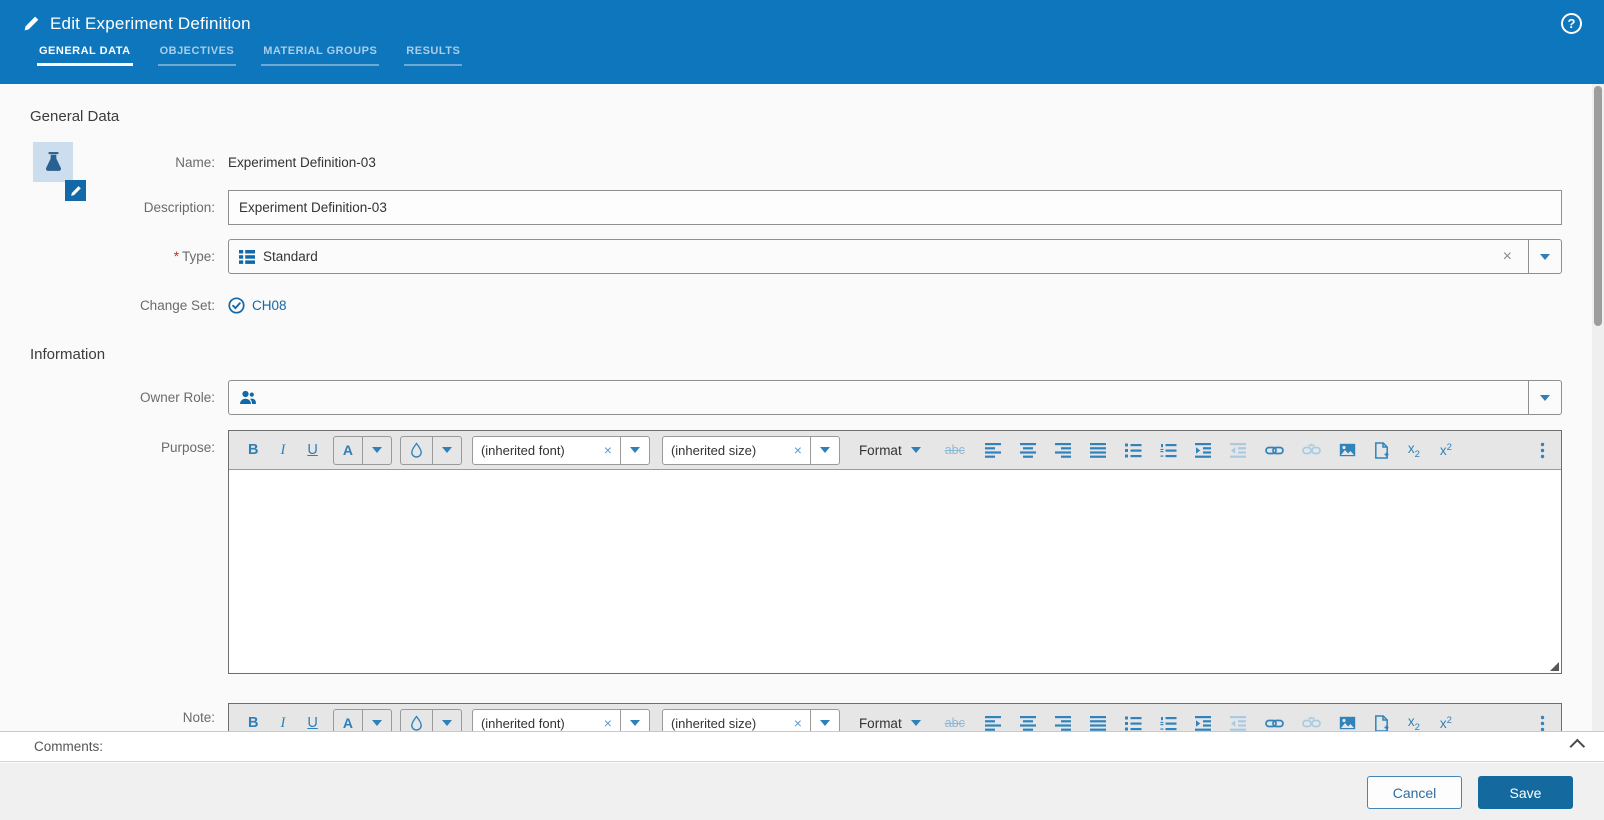 This screenshot has height=820, width=1604. I want to click on type-list-icon, so click(247, 256).